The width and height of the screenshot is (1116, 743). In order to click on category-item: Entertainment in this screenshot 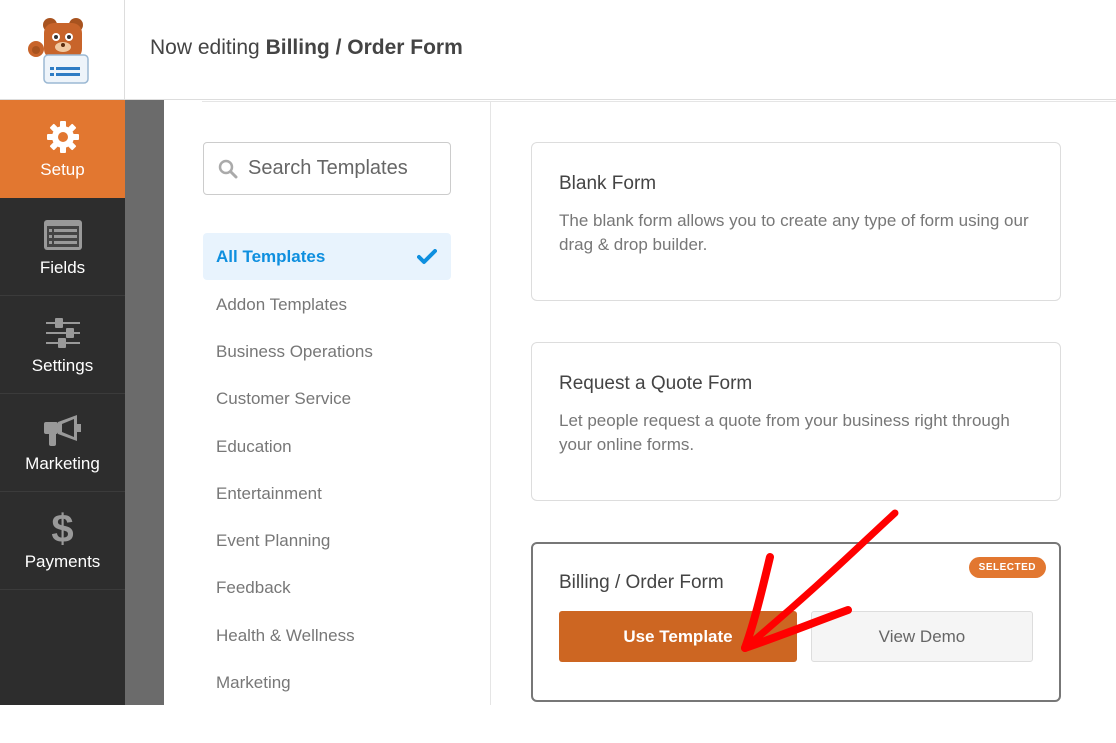, I will do `click(327, 493)`.